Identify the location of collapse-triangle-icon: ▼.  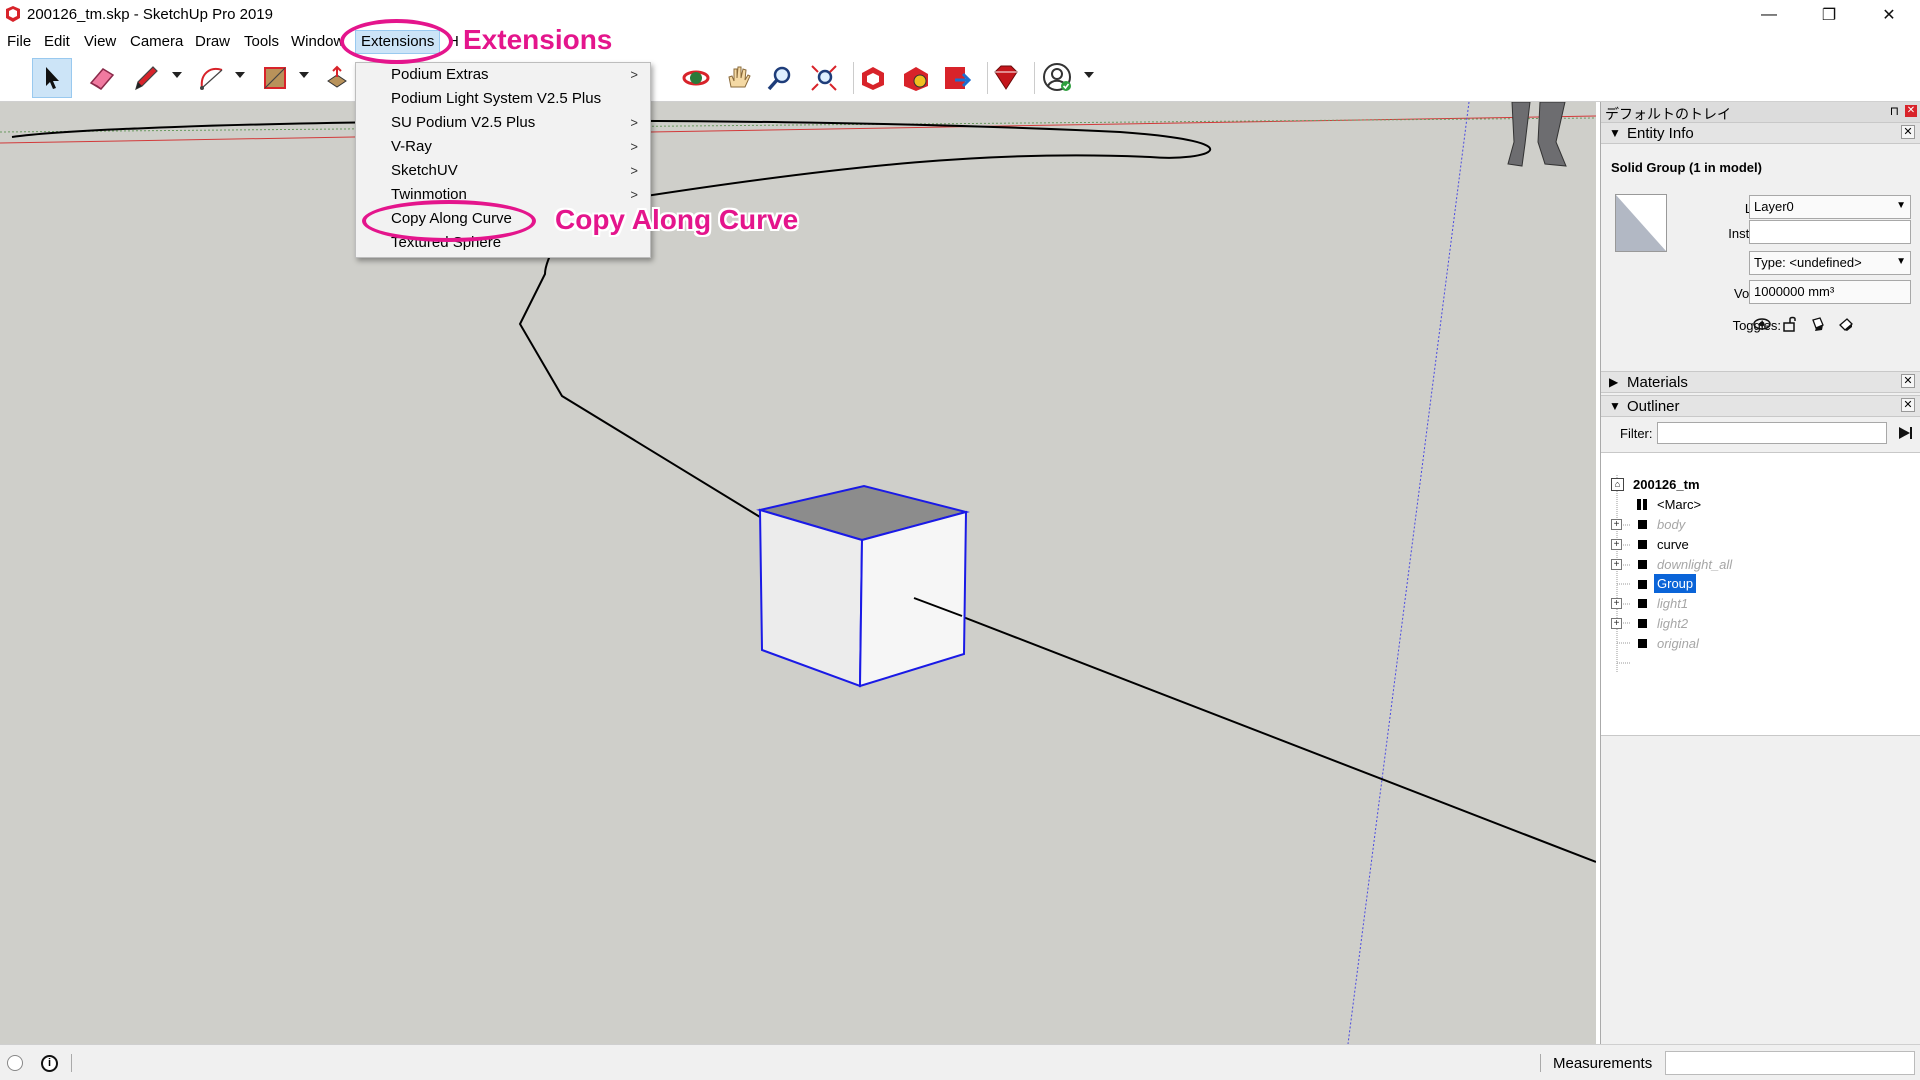
(1615, 406).